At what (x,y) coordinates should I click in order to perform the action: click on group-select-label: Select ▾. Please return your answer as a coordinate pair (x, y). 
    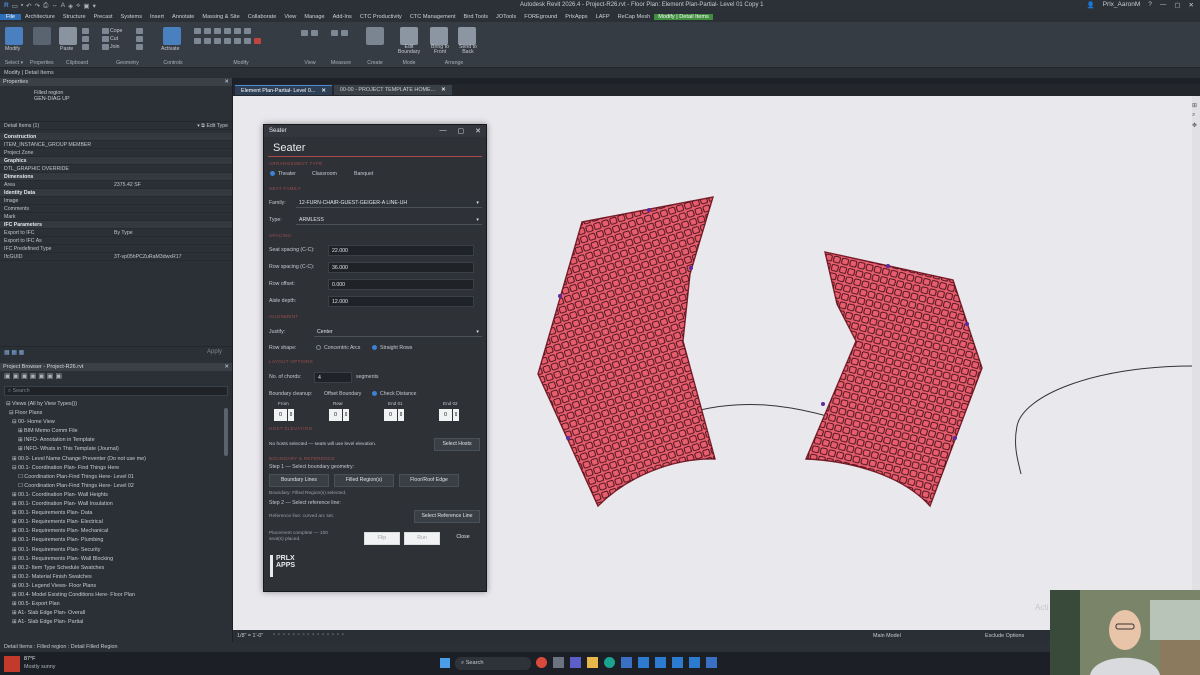
    Looking at the image, I should click on (14, 63).